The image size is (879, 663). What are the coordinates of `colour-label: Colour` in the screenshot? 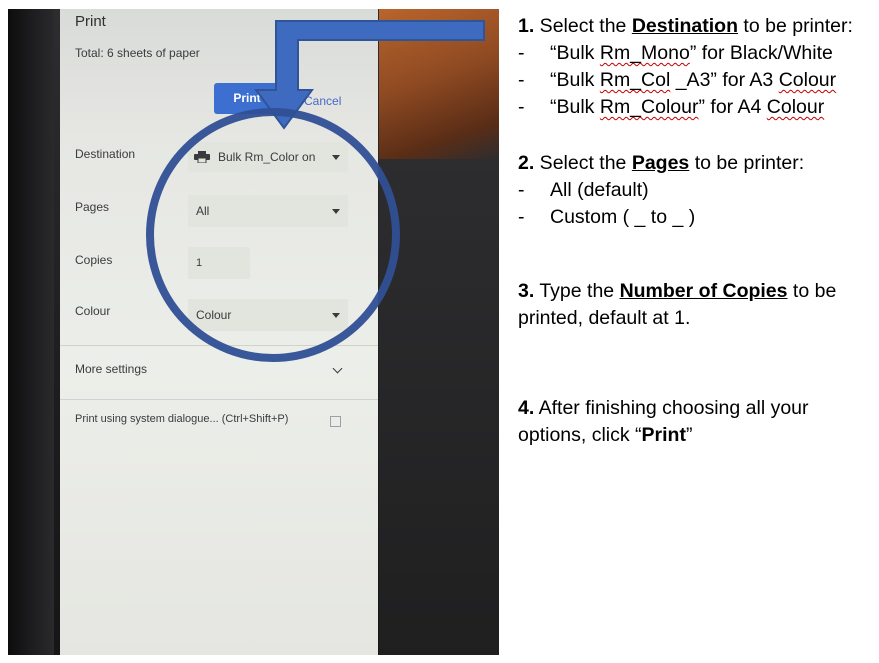 It's located at (93, 311).